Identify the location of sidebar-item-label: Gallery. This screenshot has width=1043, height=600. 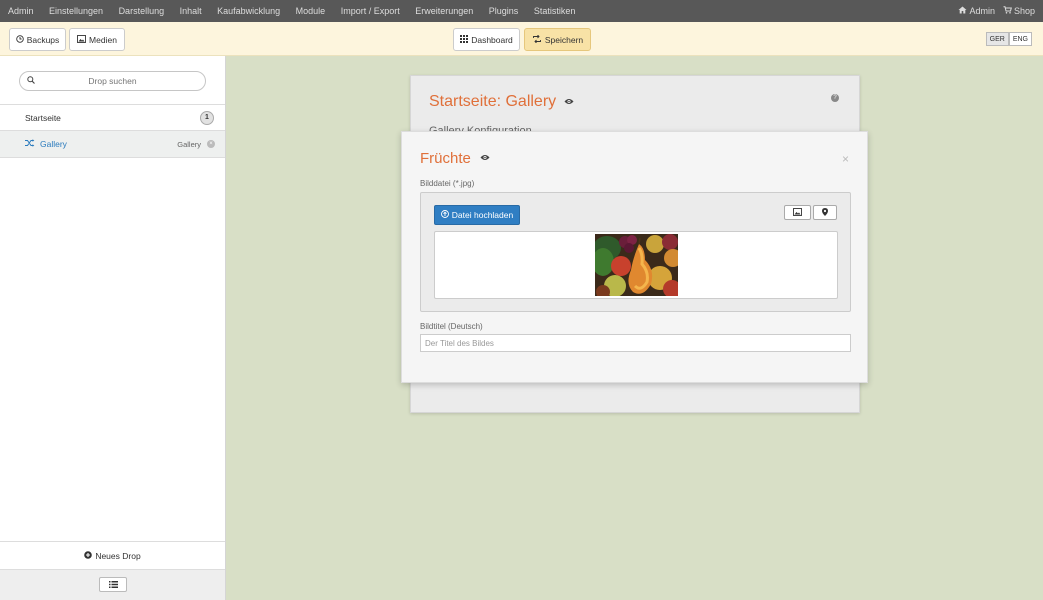
(53, 144).